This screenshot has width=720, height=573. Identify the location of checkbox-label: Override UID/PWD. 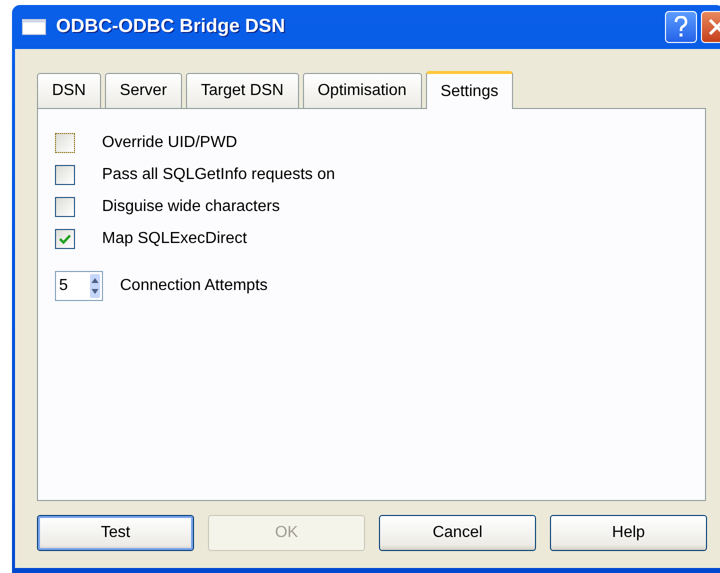
(170, 143).